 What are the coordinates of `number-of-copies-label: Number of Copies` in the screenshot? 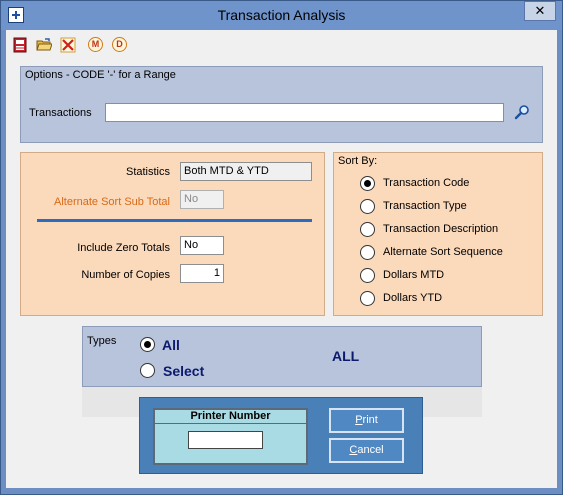 It's located at (125, 275).